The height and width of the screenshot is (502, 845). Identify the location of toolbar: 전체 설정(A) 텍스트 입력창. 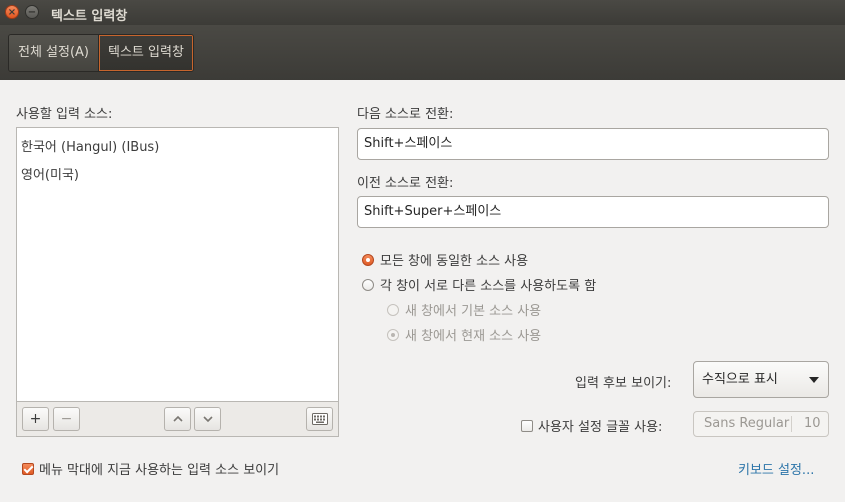
(422, 52).